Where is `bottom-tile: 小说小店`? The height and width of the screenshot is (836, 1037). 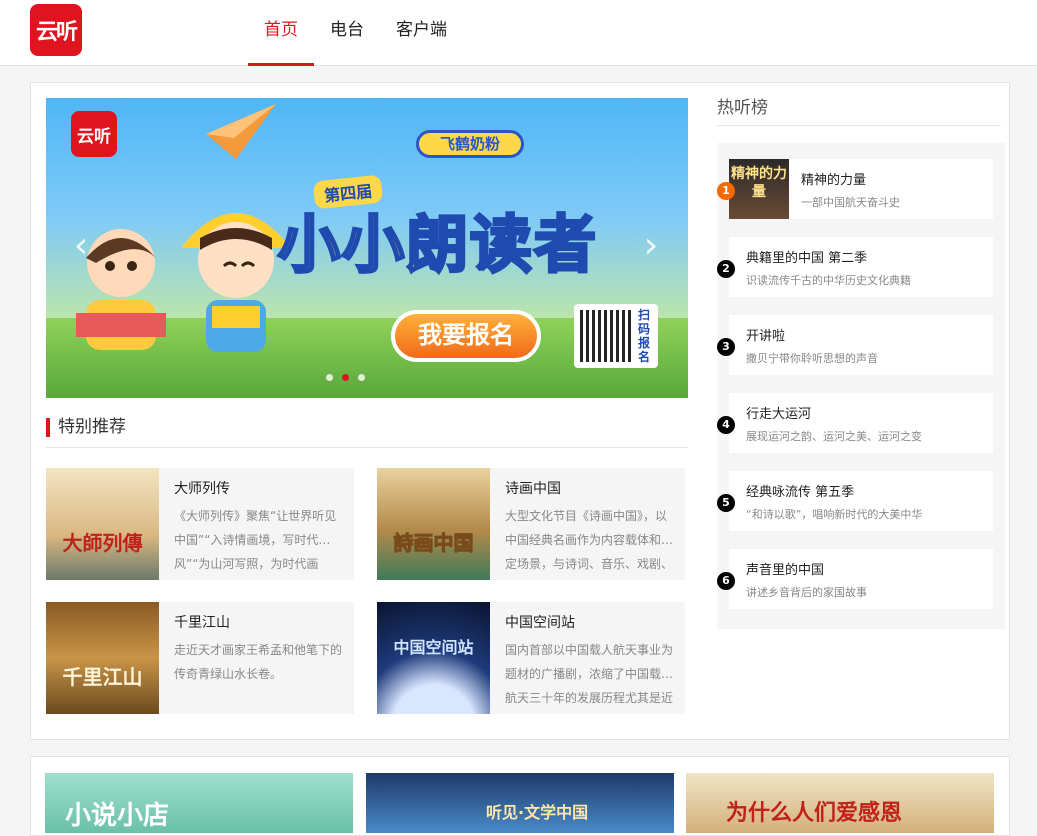
bottom-tile: 小说小店 is located at coordinates (199, 803).